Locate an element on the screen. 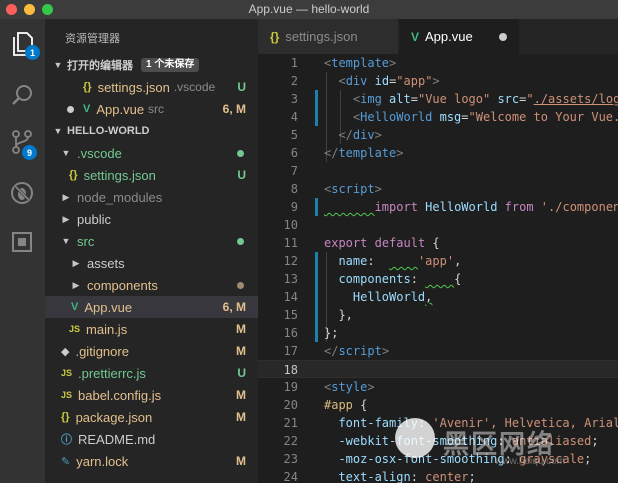 This screenshot has width=618, height=483. tree-folder: ▼ src is located at coordinates (151, 241).